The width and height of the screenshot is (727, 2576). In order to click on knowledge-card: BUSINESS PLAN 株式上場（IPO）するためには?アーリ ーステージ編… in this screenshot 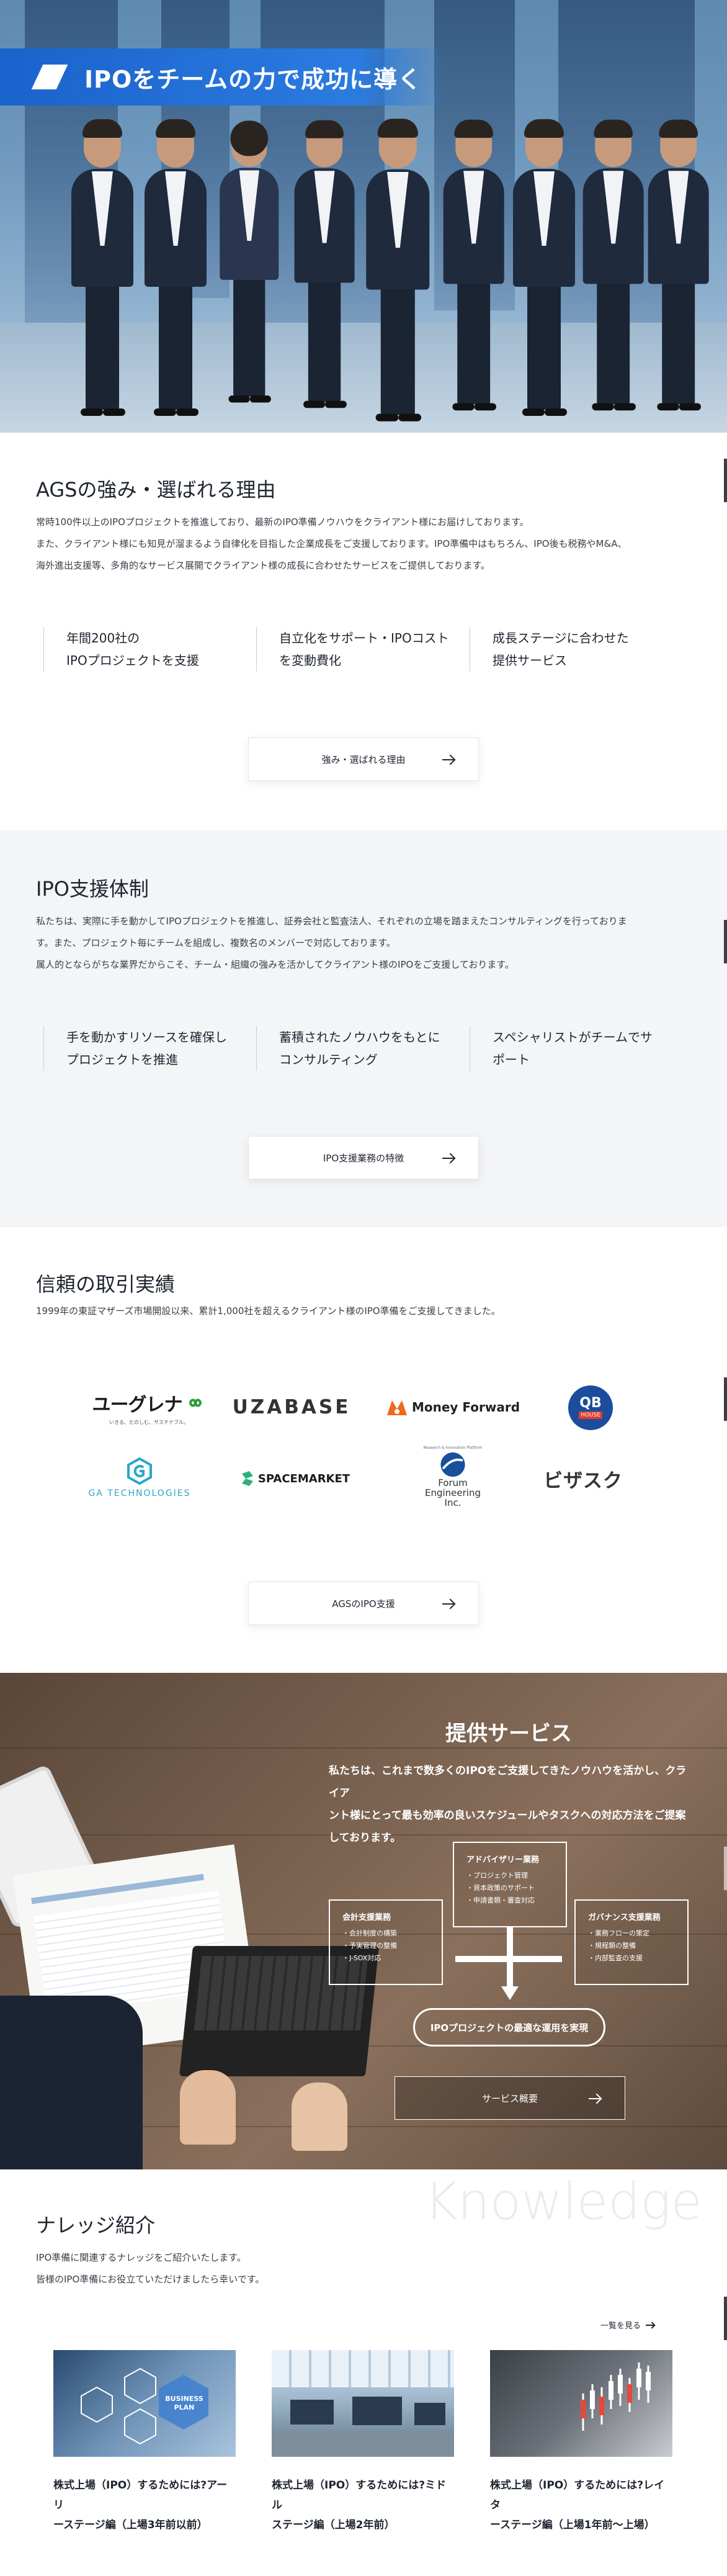, I will do `click(144, 2442)`.